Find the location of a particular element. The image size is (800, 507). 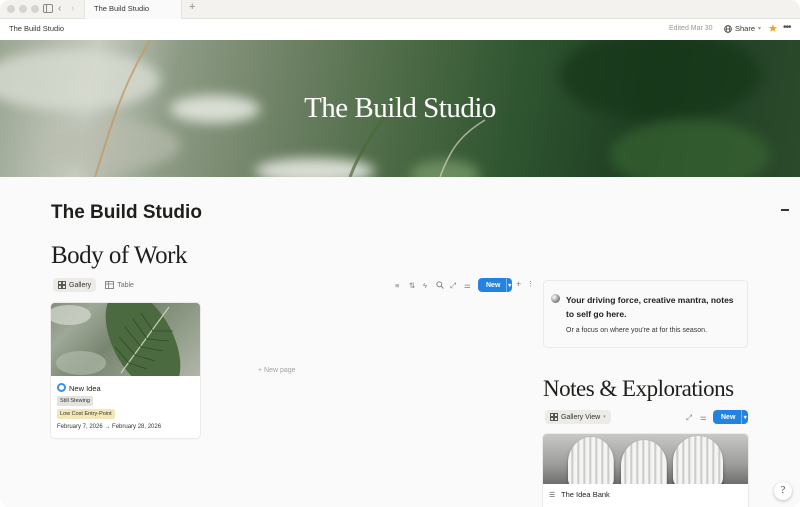

new-page-button: + New page is located at coordinates (277, 370).